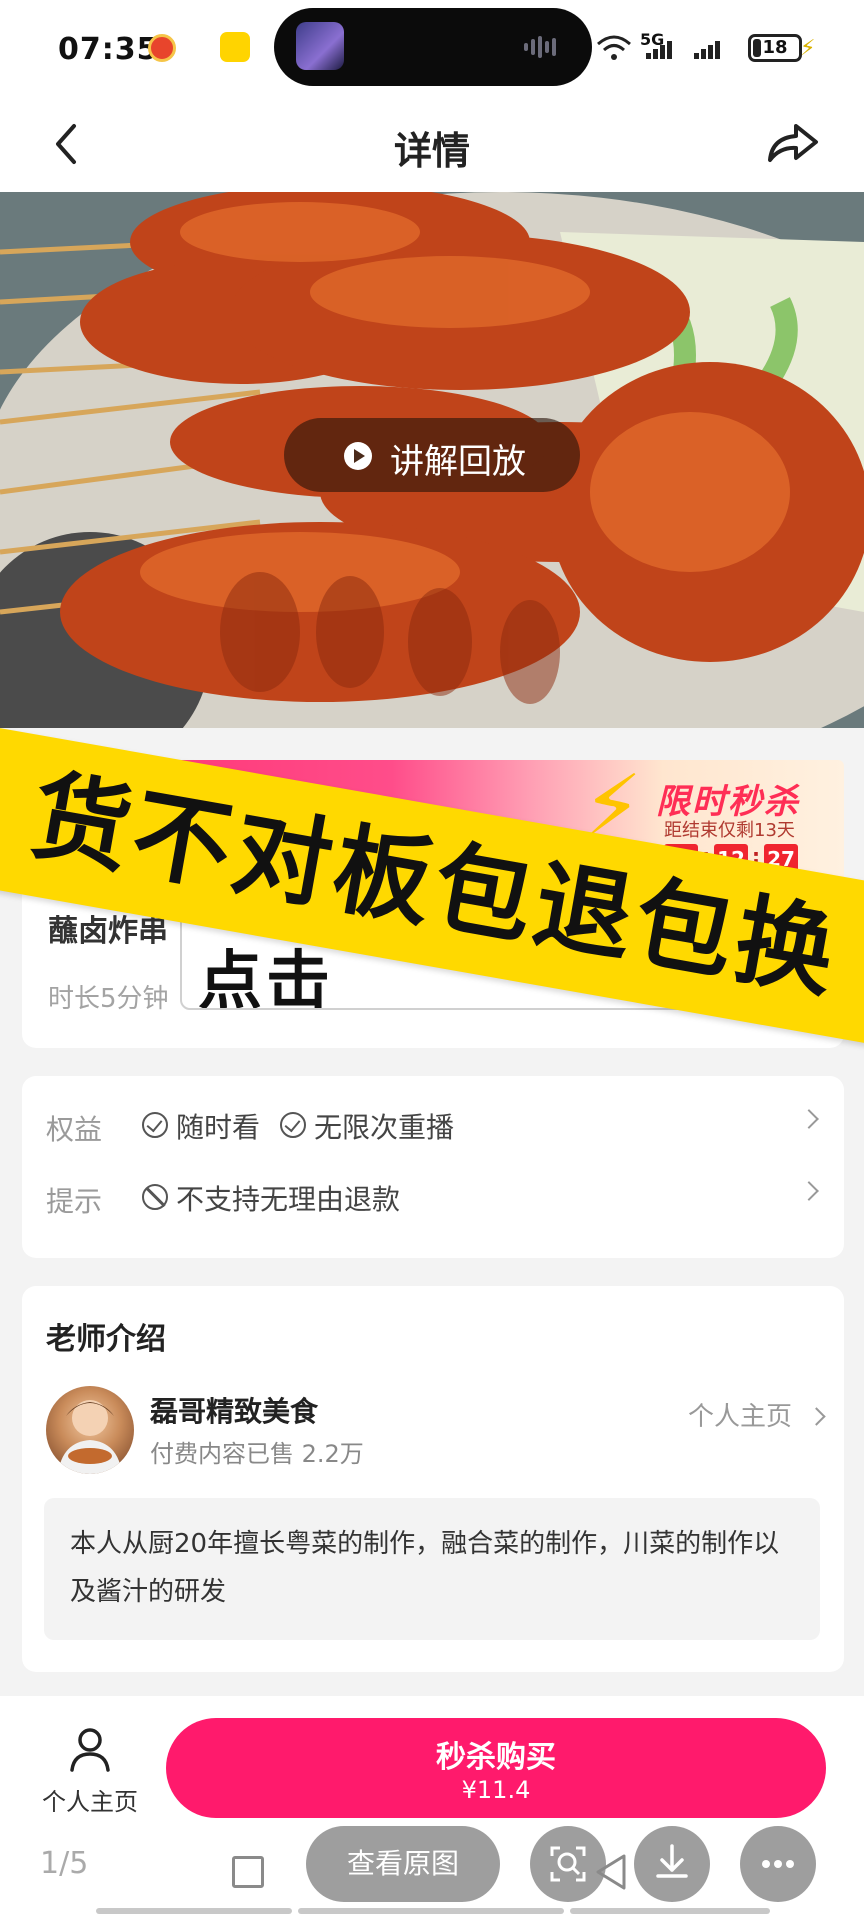 This screenshot has height=1920, width=864. Describe the element at coordinates (433, 1167) in the screenshot. I see `rights-card: 权益 随时看 无限次重播 提示 不支持无理由退款` at that location.